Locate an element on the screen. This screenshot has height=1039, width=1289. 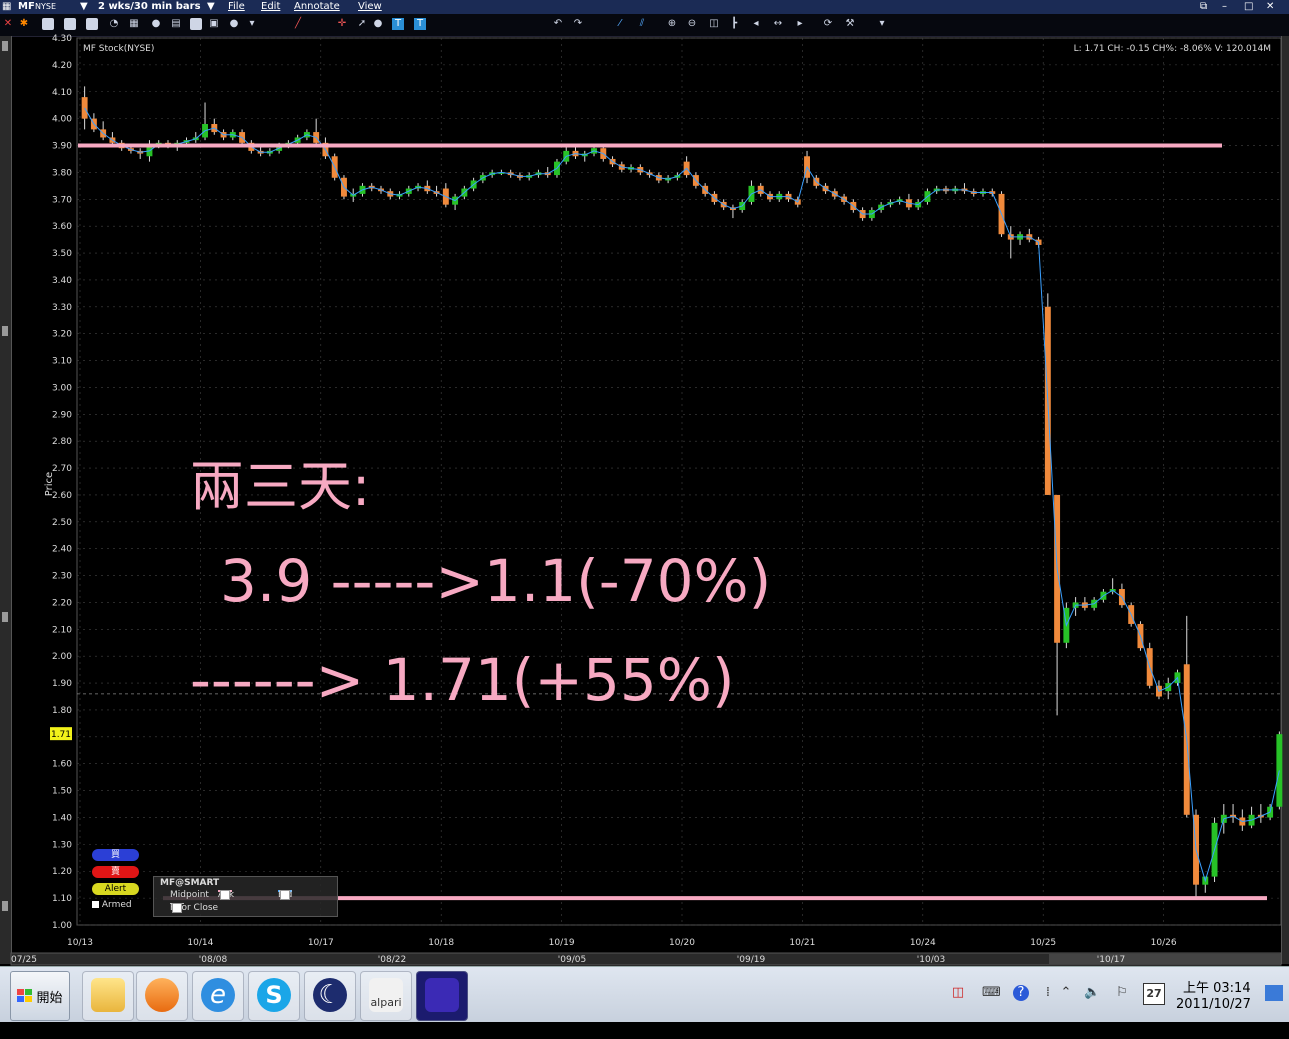
clock-date: 2011/10/27 is located at coordinates (1213, 1004).